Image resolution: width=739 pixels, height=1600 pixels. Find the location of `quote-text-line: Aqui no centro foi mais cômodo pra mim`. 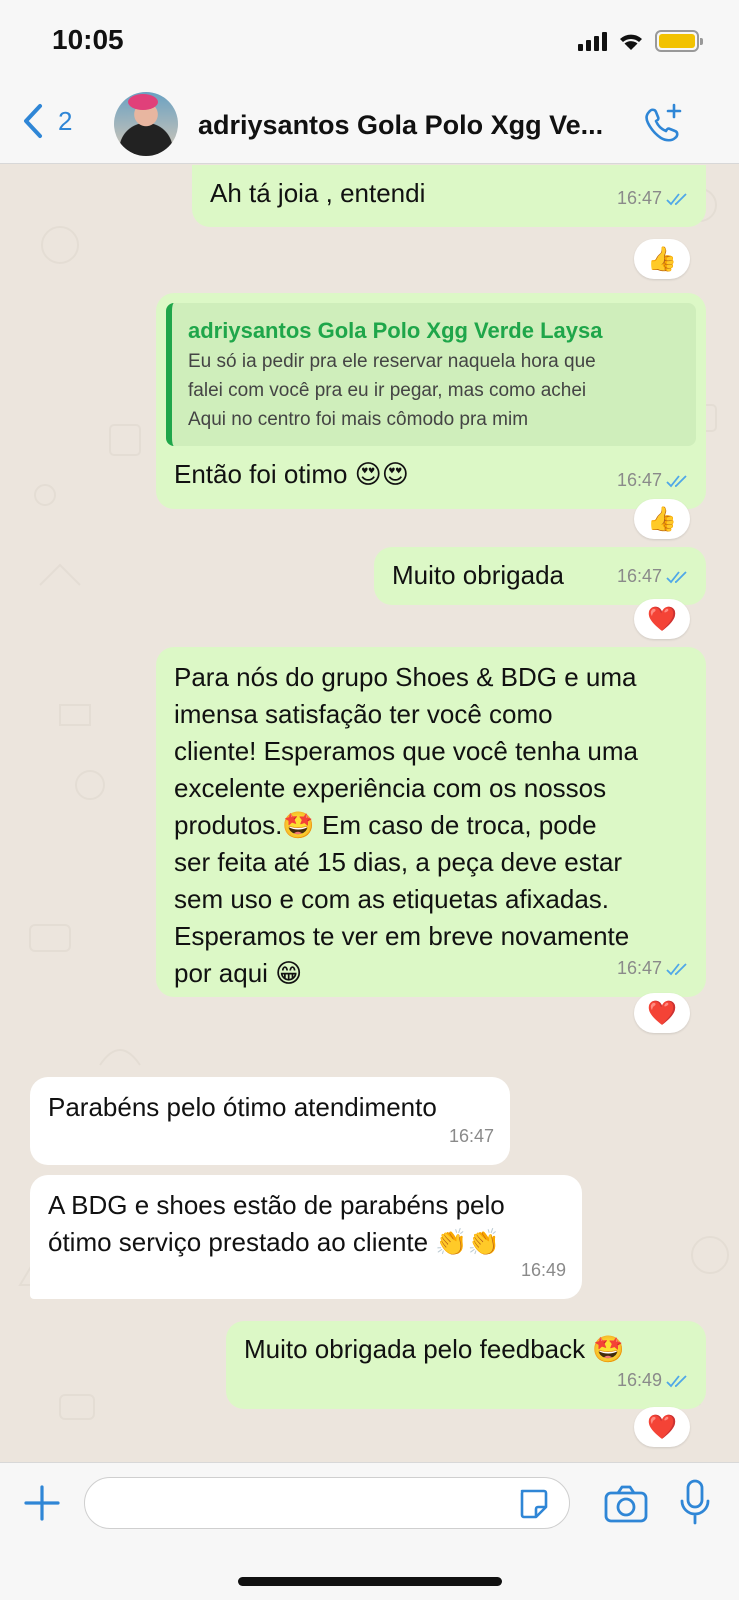

quote-text-line: Aqui no centro foi mais cômodo pra mim is located at coordinates (358, 419).